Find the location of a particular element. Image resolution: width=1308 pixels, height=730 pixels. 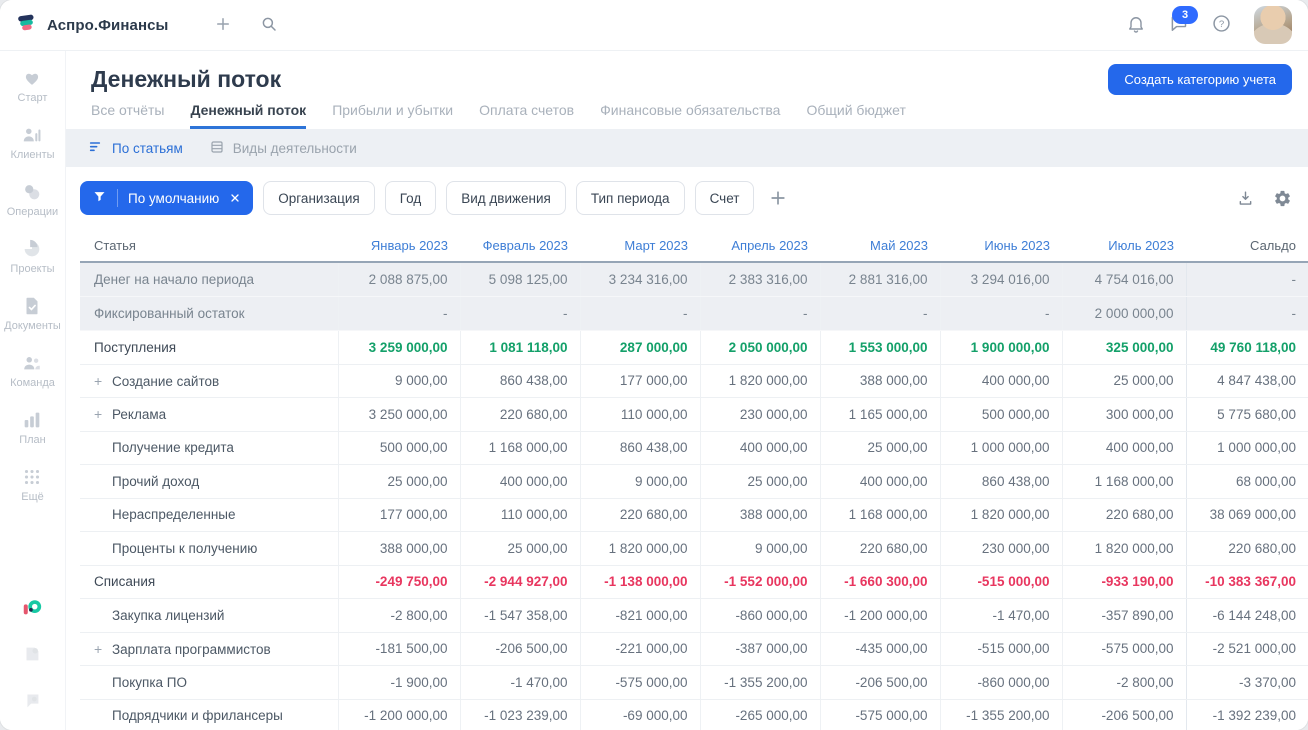

tab-5: Общий бюджет is located at coordinates (855, 115).